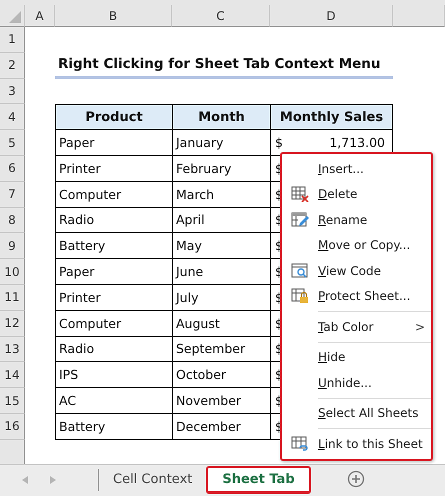 The image size is (445, 496). I want to click on row-header, so click(12, 453).